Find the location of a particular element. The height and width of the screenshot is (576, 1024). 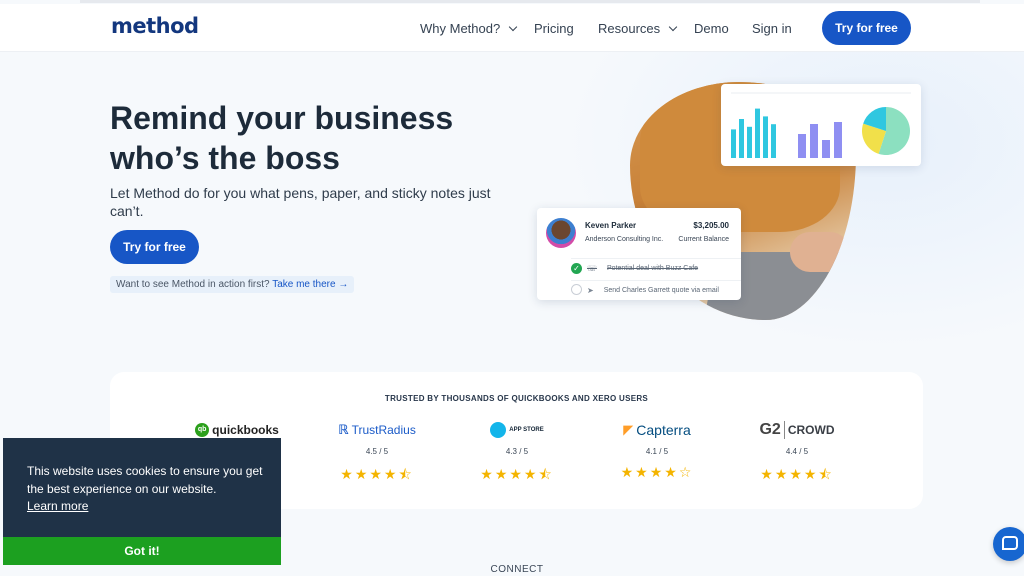

brand-quickbooks: qb quickbooks is located at coordinates (237, 430).